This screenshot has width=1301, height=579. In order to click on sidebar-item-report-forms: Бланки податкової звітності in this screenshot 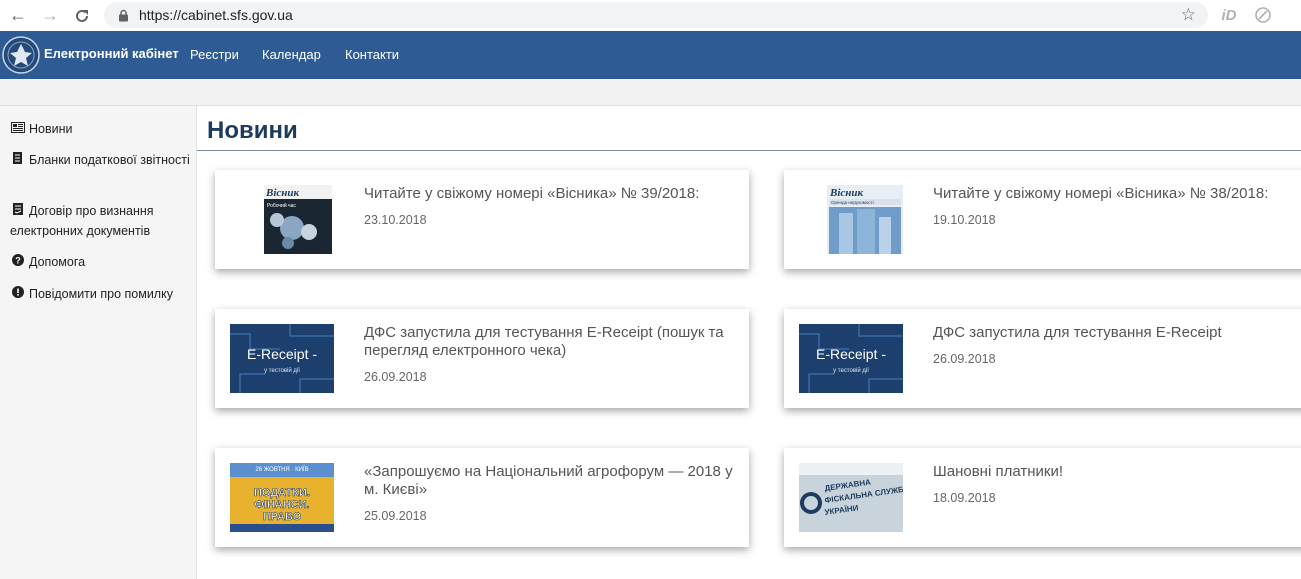, I will do `click(100, 161)`.